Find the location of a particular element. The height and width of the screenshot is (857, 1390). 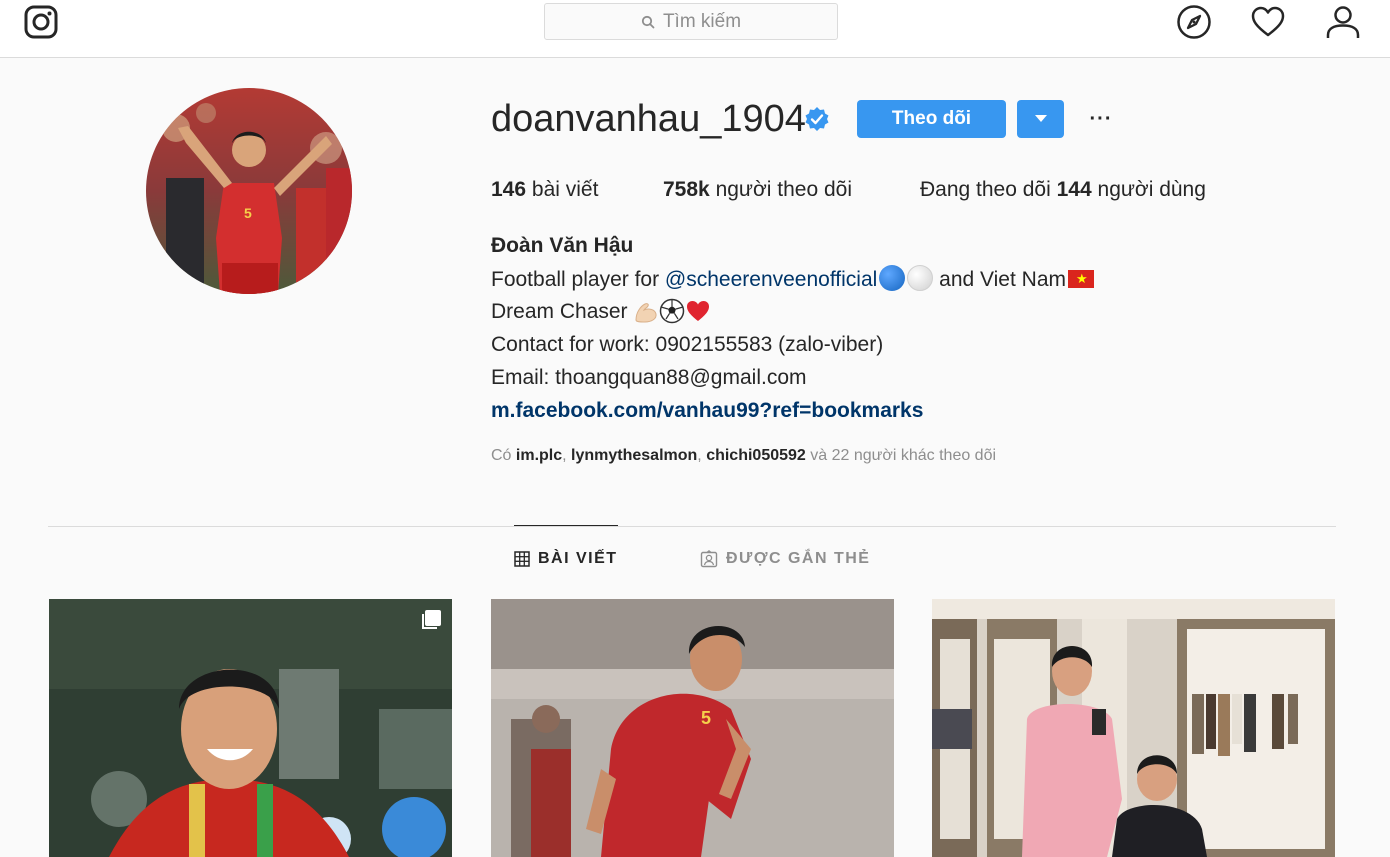

posts-count-stat: 146 bài viết is located at coordinates (544, 190).